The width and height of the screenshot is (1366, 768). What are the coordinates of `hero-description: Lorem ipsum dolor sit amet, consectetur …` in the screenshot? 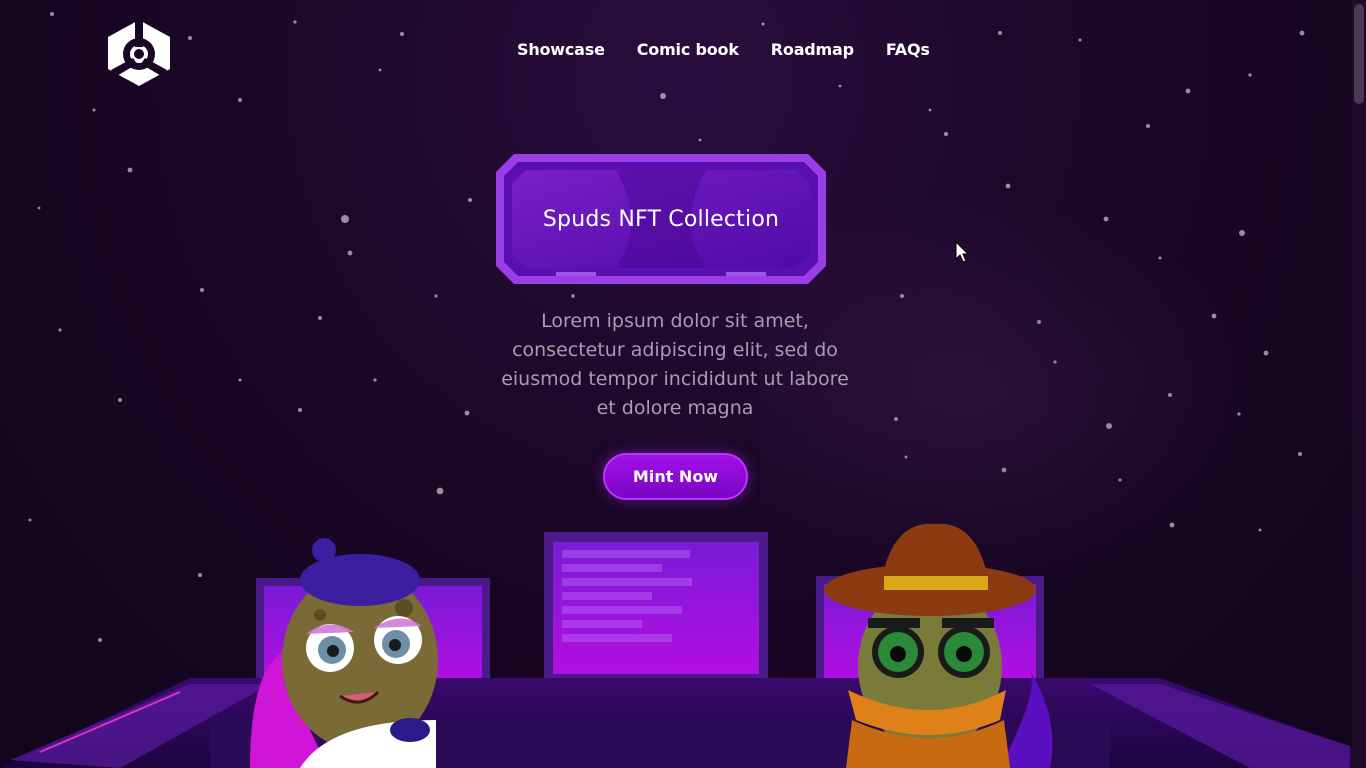 It's located at (675, 364).